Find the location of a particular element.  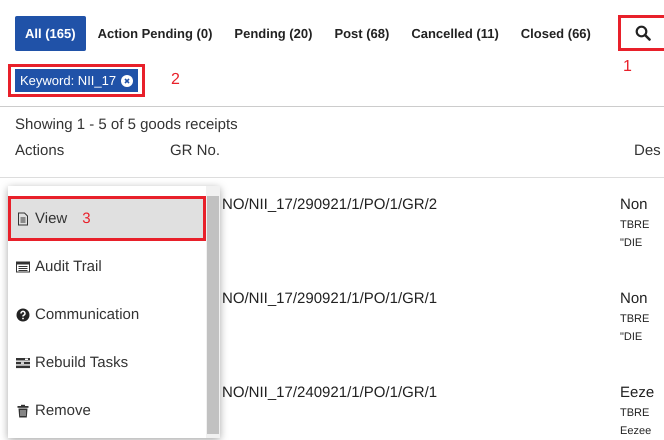

filter-tab: Pending (20) is located at coordinates (273, 33).